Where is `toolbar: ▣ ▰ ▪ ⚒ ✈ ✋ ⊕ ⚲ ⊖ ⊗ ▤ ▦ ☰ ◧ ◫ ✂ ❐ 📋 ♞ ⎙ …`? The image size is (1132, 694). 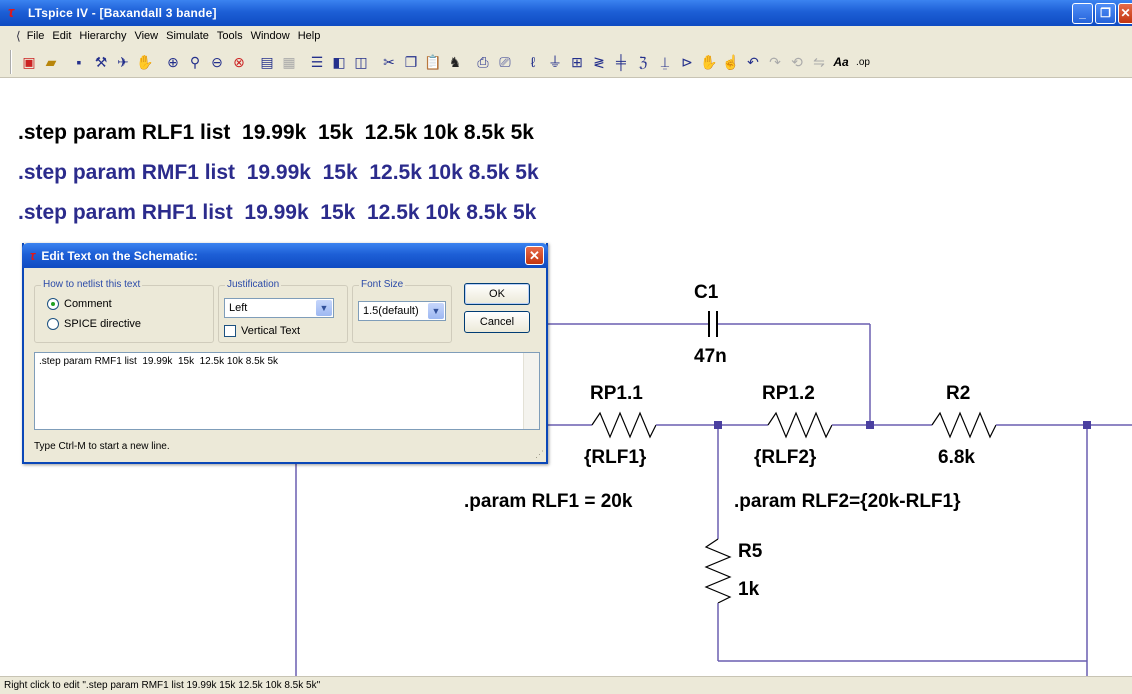
toolbar: ▣ ▰ ▪ ⚒ ✈ ✋ ⊕ ⚲ ⊖ ⊗ ▤ ▦ ☰ ◧ ◫ ✂ ❐ 📋 ♞ ⎙ … is located at coordinates (566, 62).